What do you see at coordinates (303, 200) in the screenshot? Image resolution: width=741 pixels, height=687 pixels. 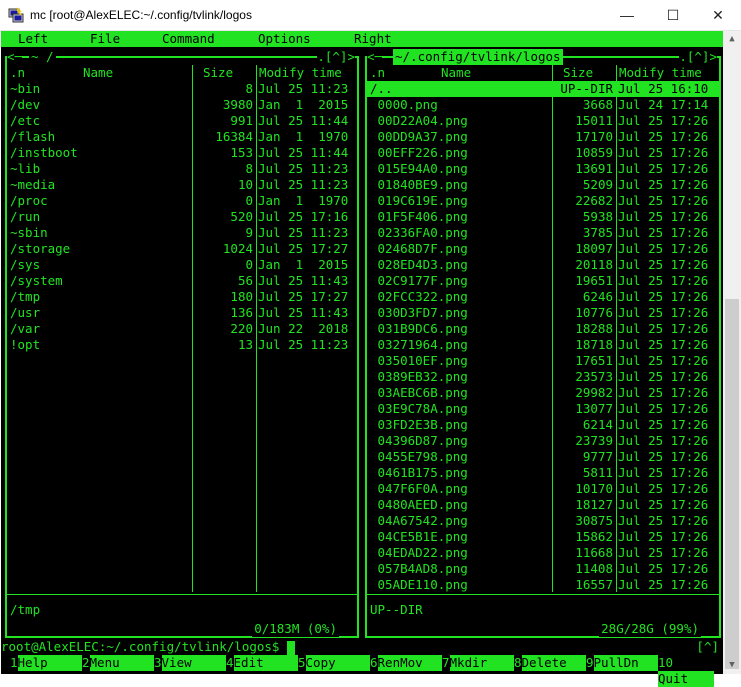 I see `file-mtime: Jan 1 1970` at bounding box center [303, 200].